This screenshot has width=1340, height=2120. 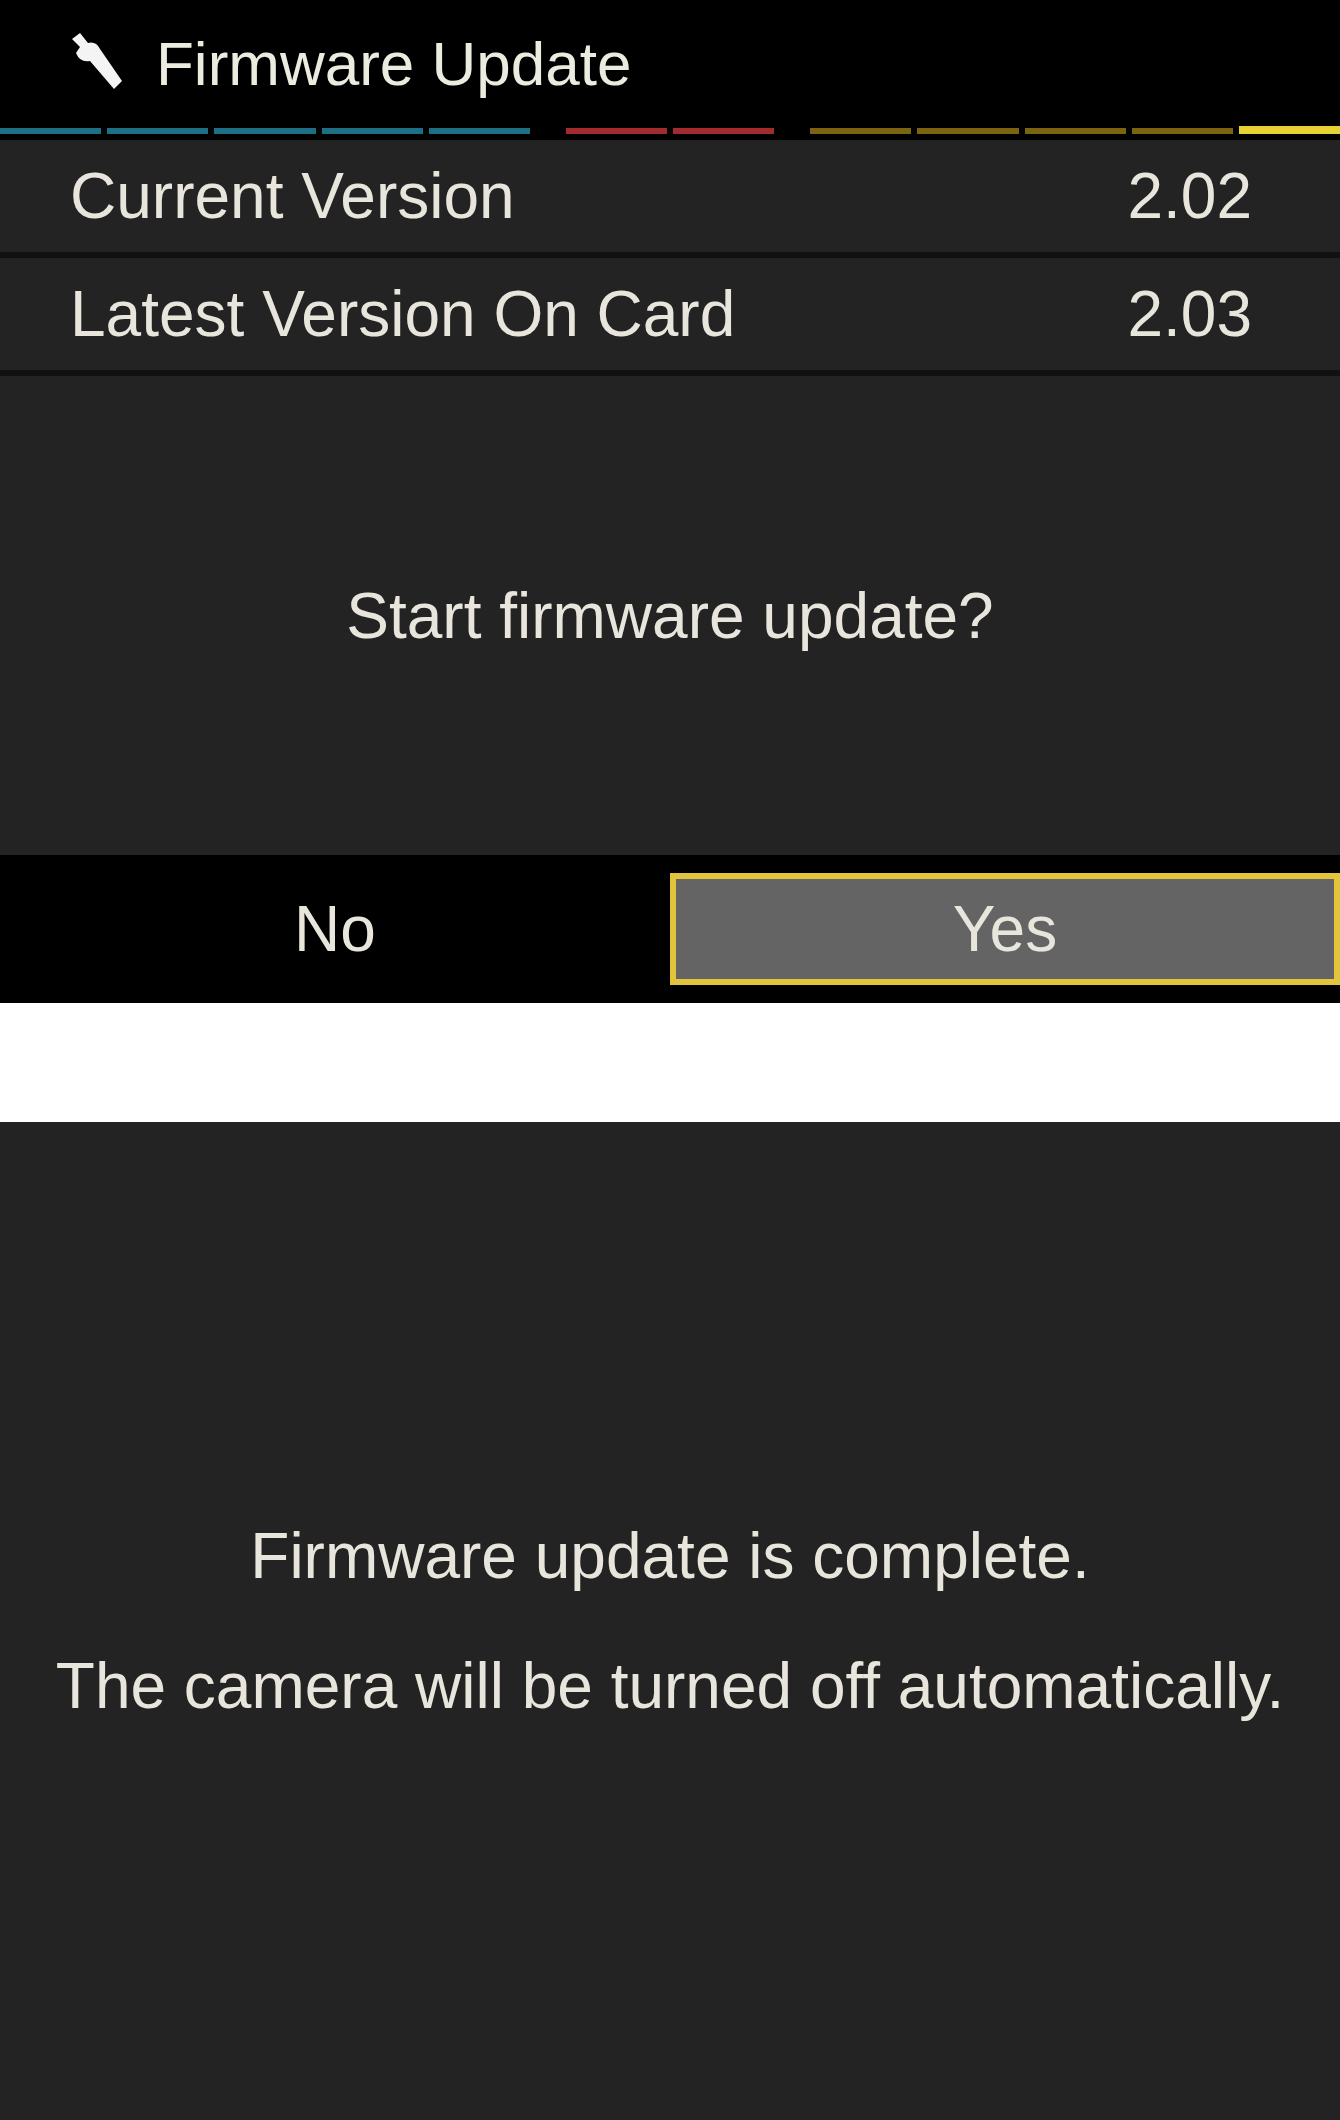 I want to click on setting-label: Latest Version On Card, so click(x=403, y=314).